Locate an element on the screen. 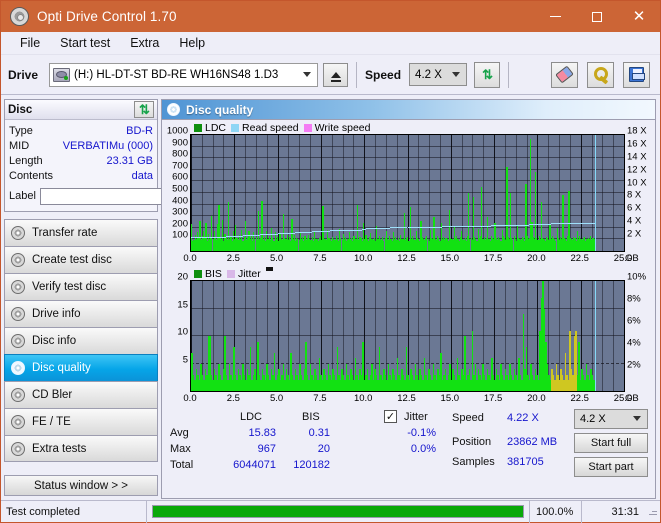 Image resolution: width=661 pixels, height=523 pixels. sidebar-item-drive-info: Drive info is located at coordinates (81, 313).